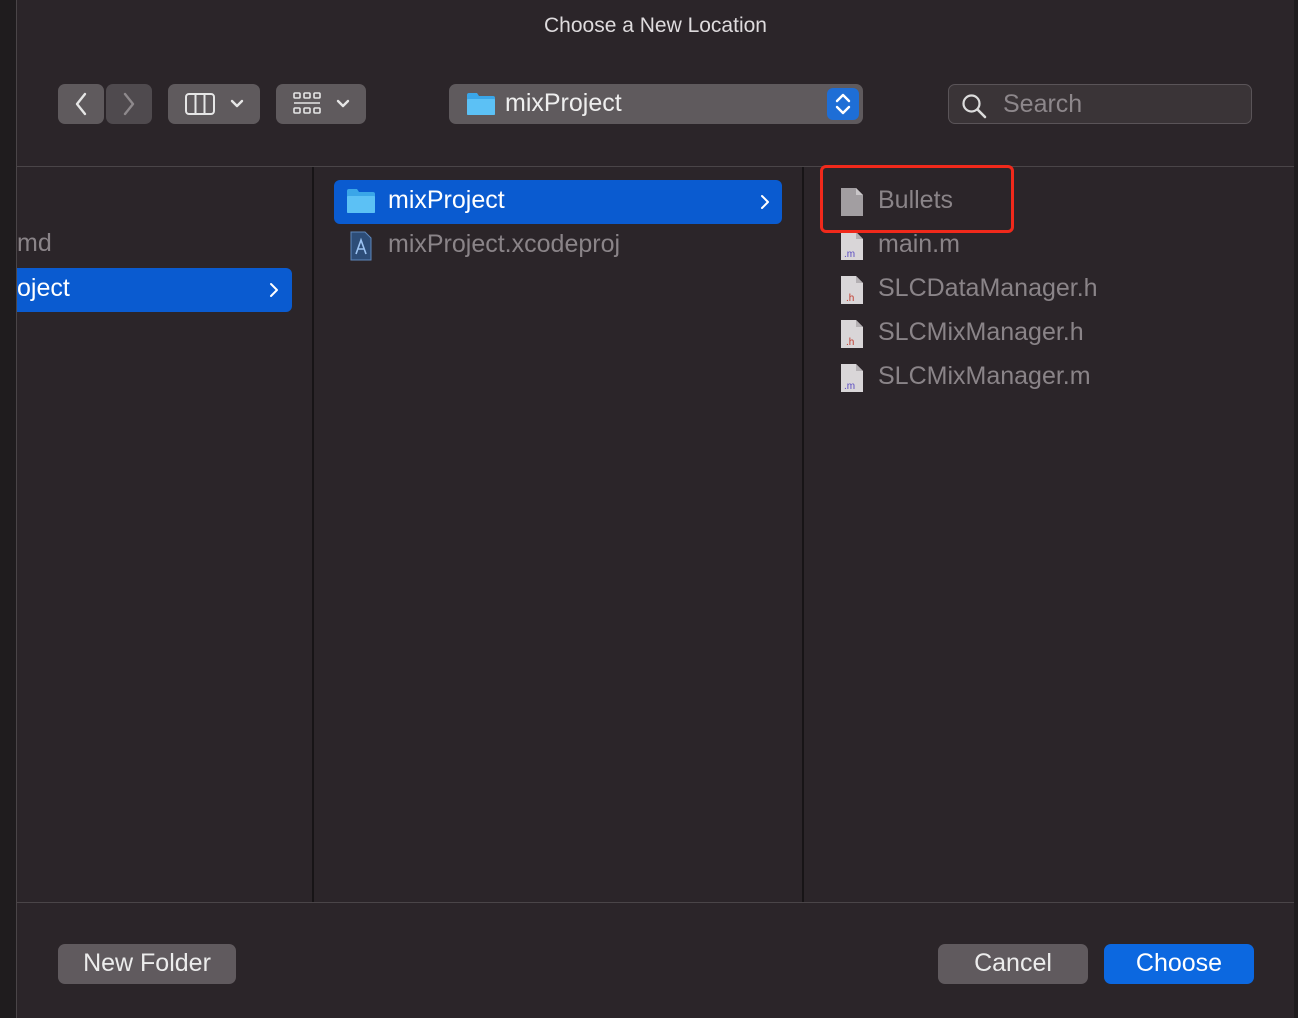  I want to click on list-item-selected: oject, so click(154, 290).